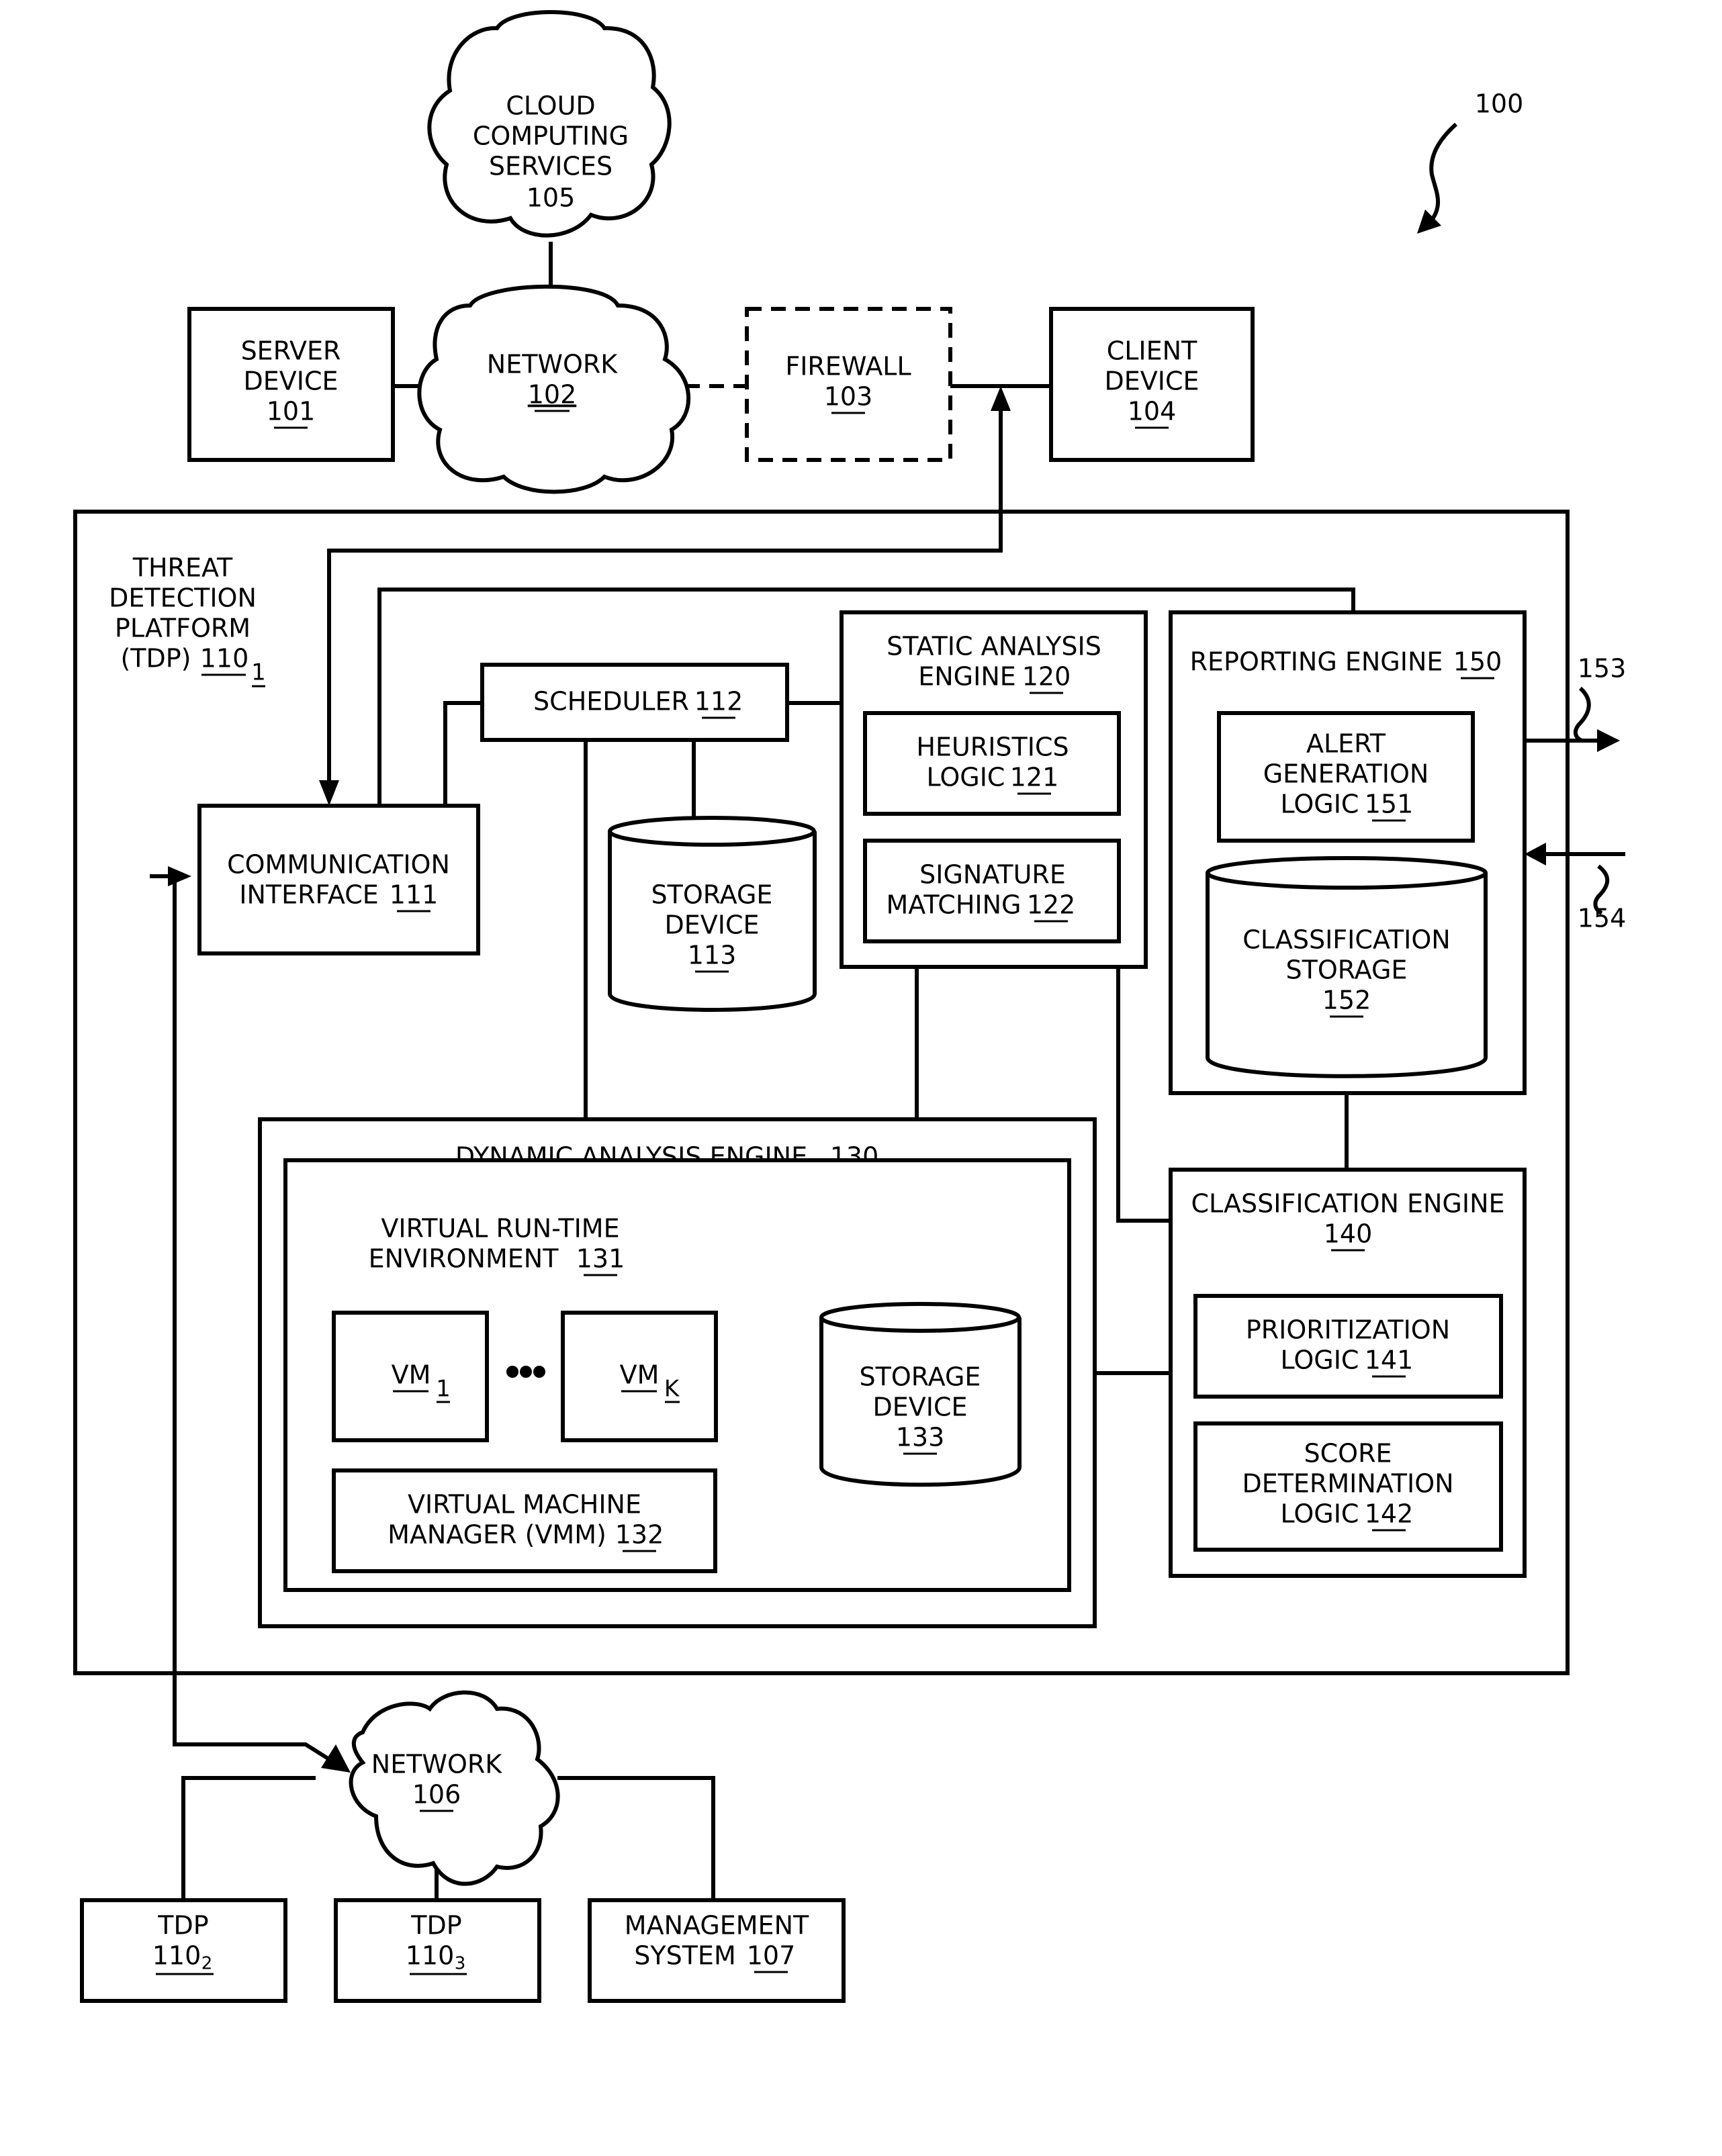  What do you see at coordinates (183, 598) in the screenshot?
I see `tdp-label-line2: DETECTION` at bounding box center [183, 598].